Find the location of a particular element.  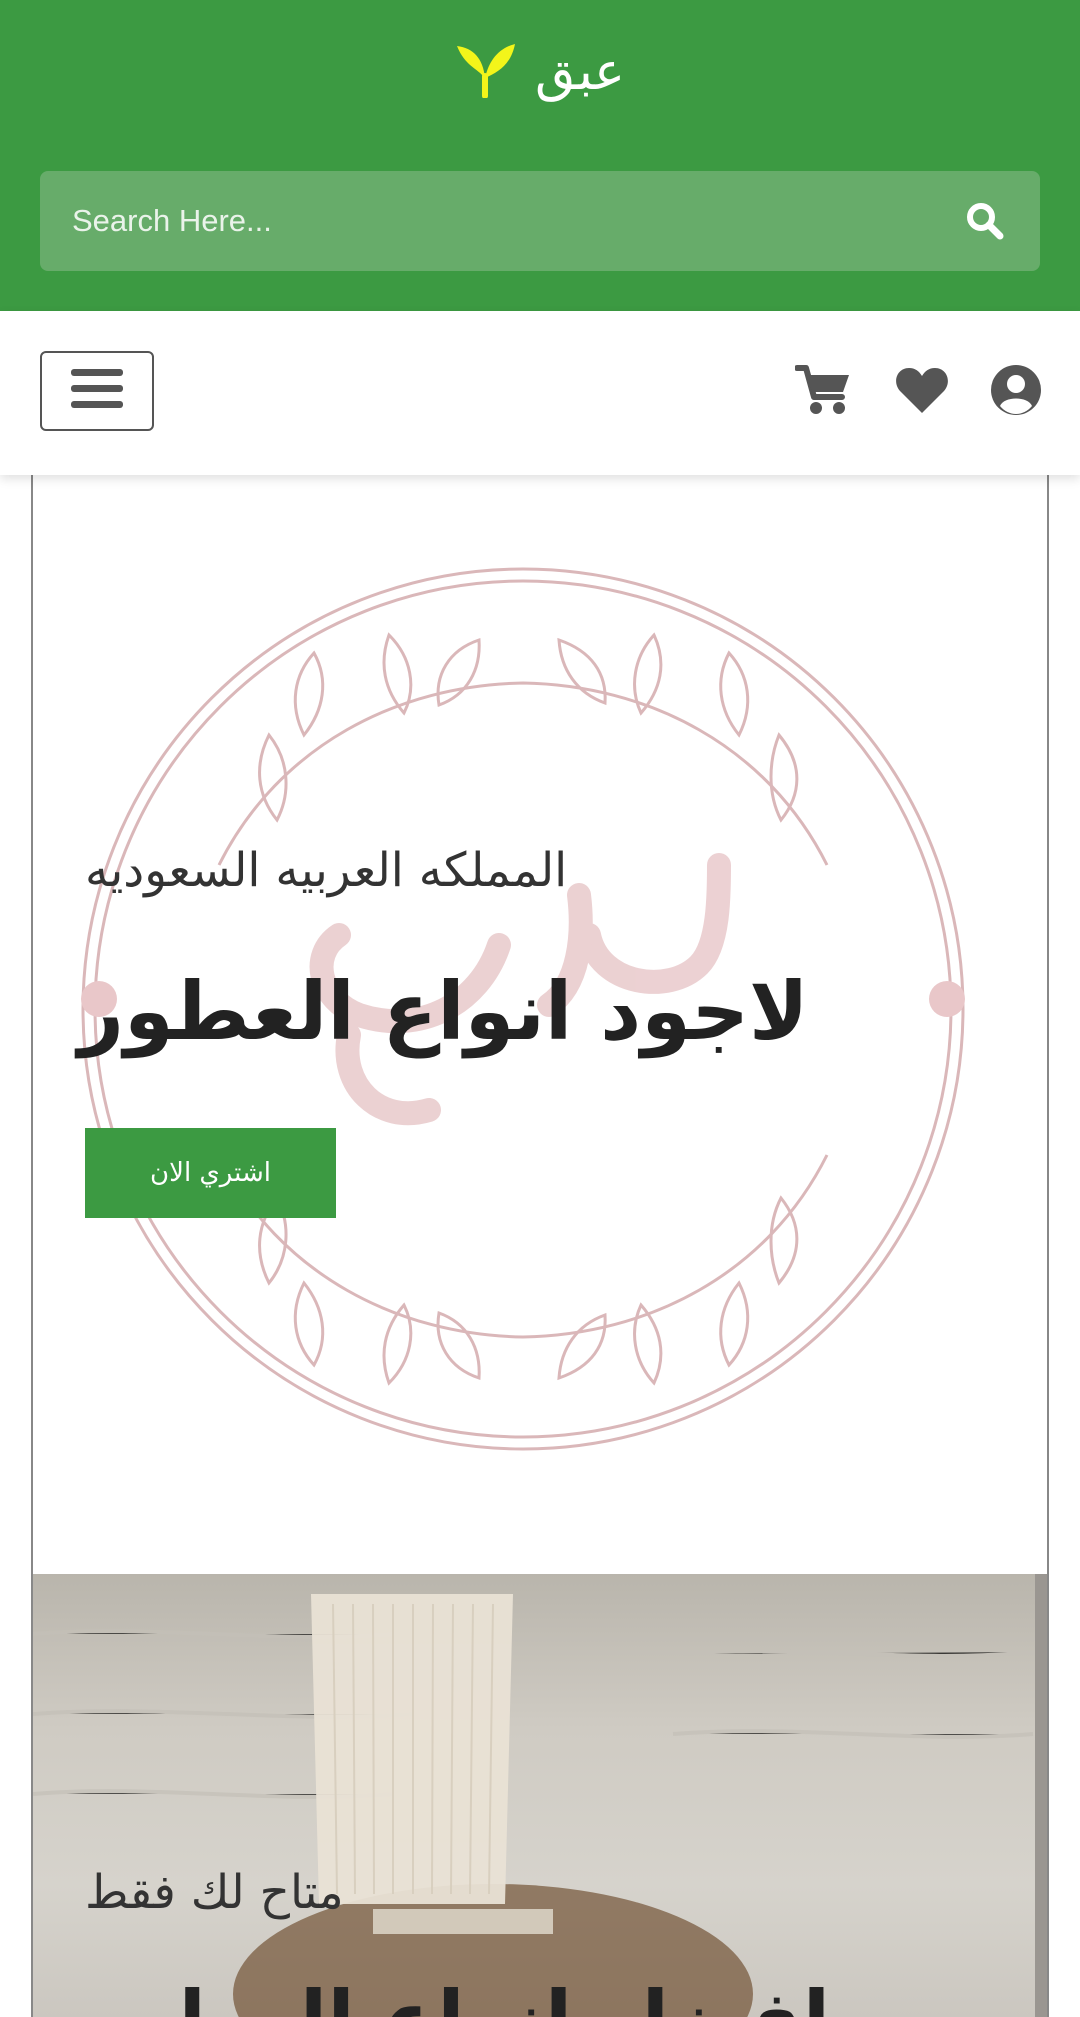

cart-icon is located at coordinates (823, 390).